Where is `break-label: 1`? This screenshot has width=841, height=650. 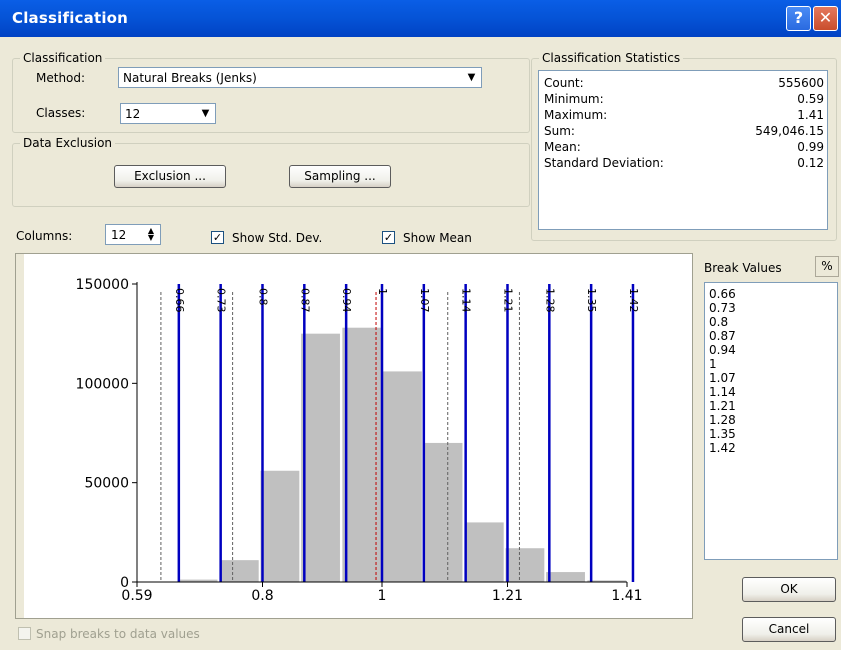
break-label: 1 is located at coordinates (382, 291).